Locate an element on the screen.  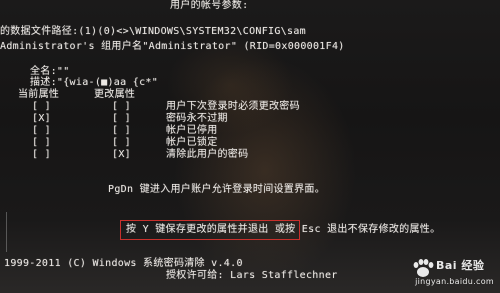
current-attributes-header: 当前属性 is located at coordinates (39, 94).